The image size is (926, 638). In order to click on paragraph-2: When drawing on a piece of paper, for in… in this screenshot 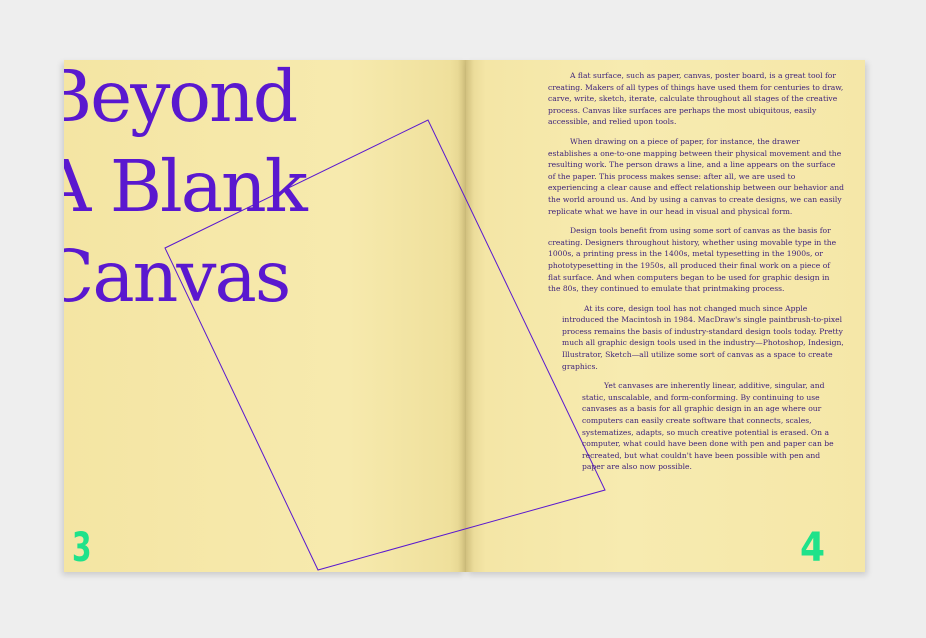, I will do `click(696, 176)`.